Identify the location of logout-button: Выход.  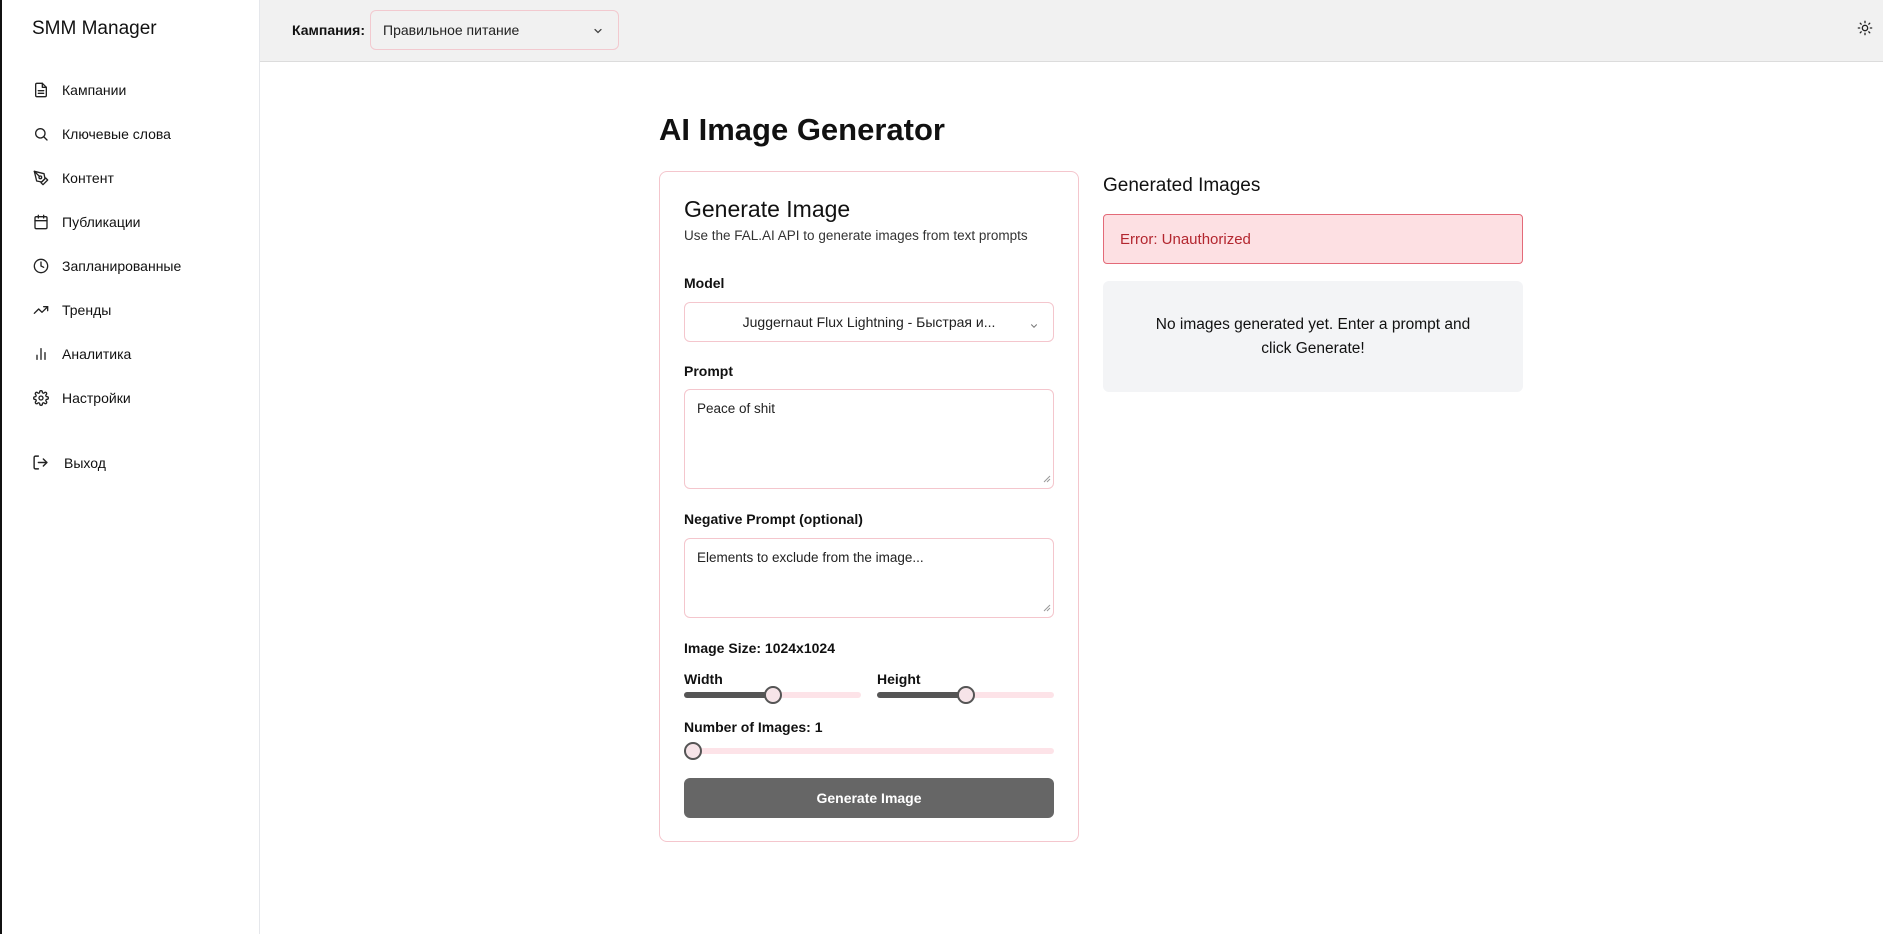
(69, 463).